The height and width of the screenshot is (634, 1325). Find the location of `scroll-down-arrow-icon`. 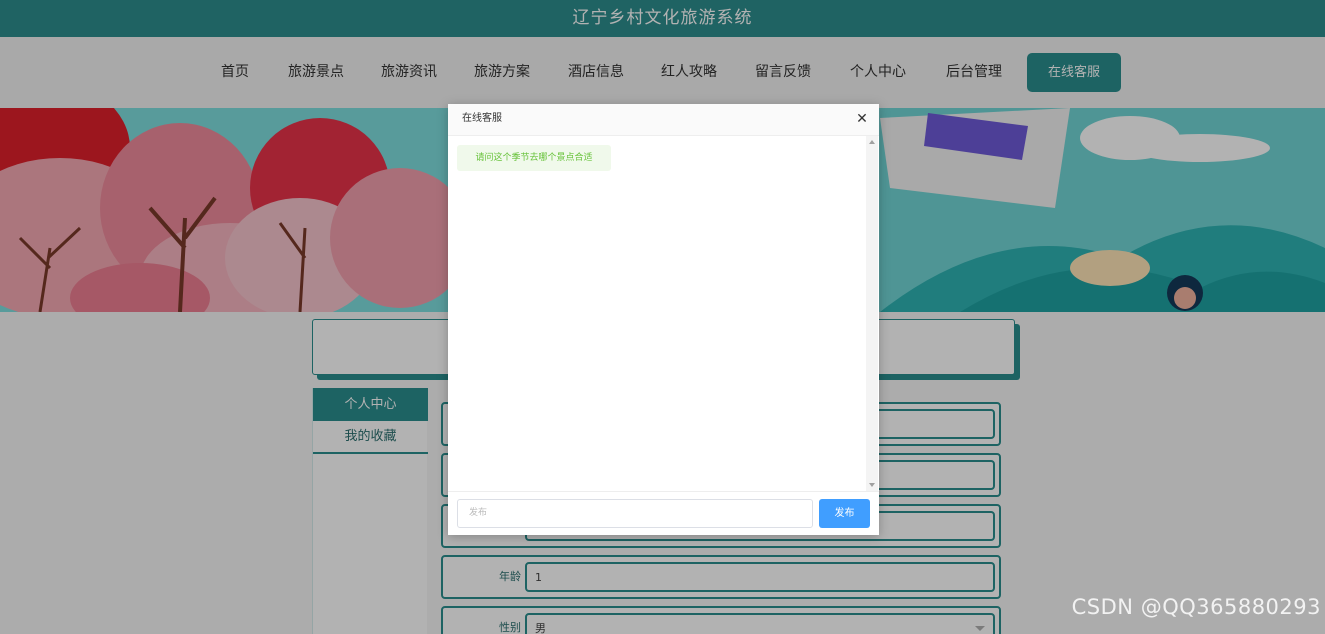

scroll-down-arrow-icon is located at coordinates (872, 485).